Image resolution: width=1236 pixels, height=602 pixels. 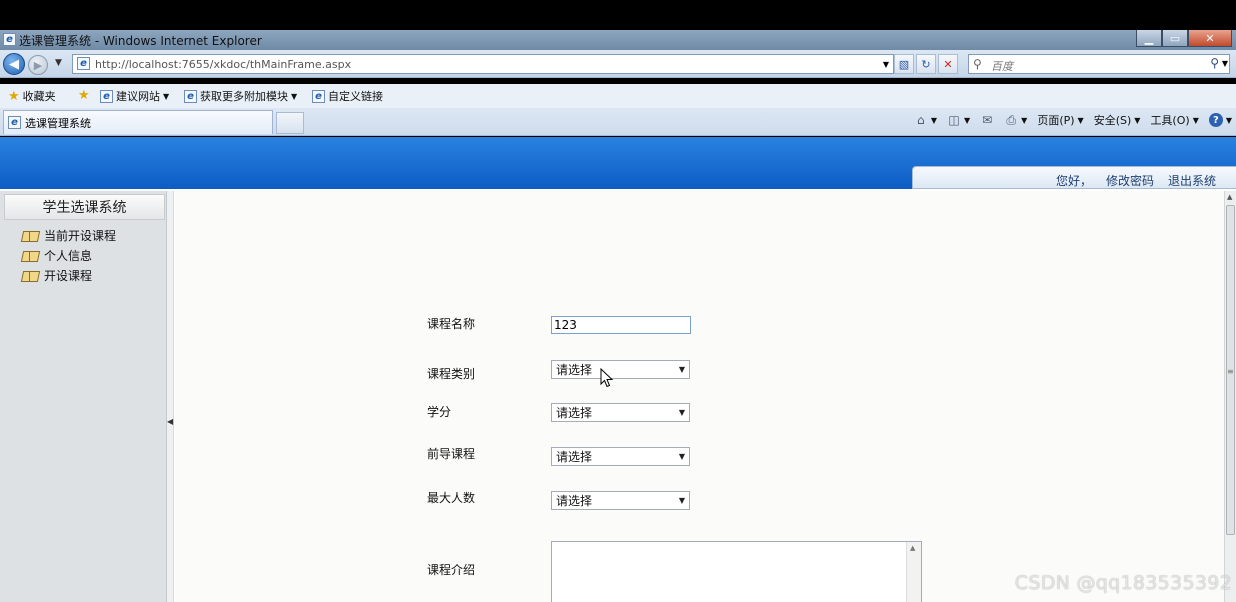 I want to click on get-addons-link: e 获取更多附加模块 ▼, so click(x=240, y=96).